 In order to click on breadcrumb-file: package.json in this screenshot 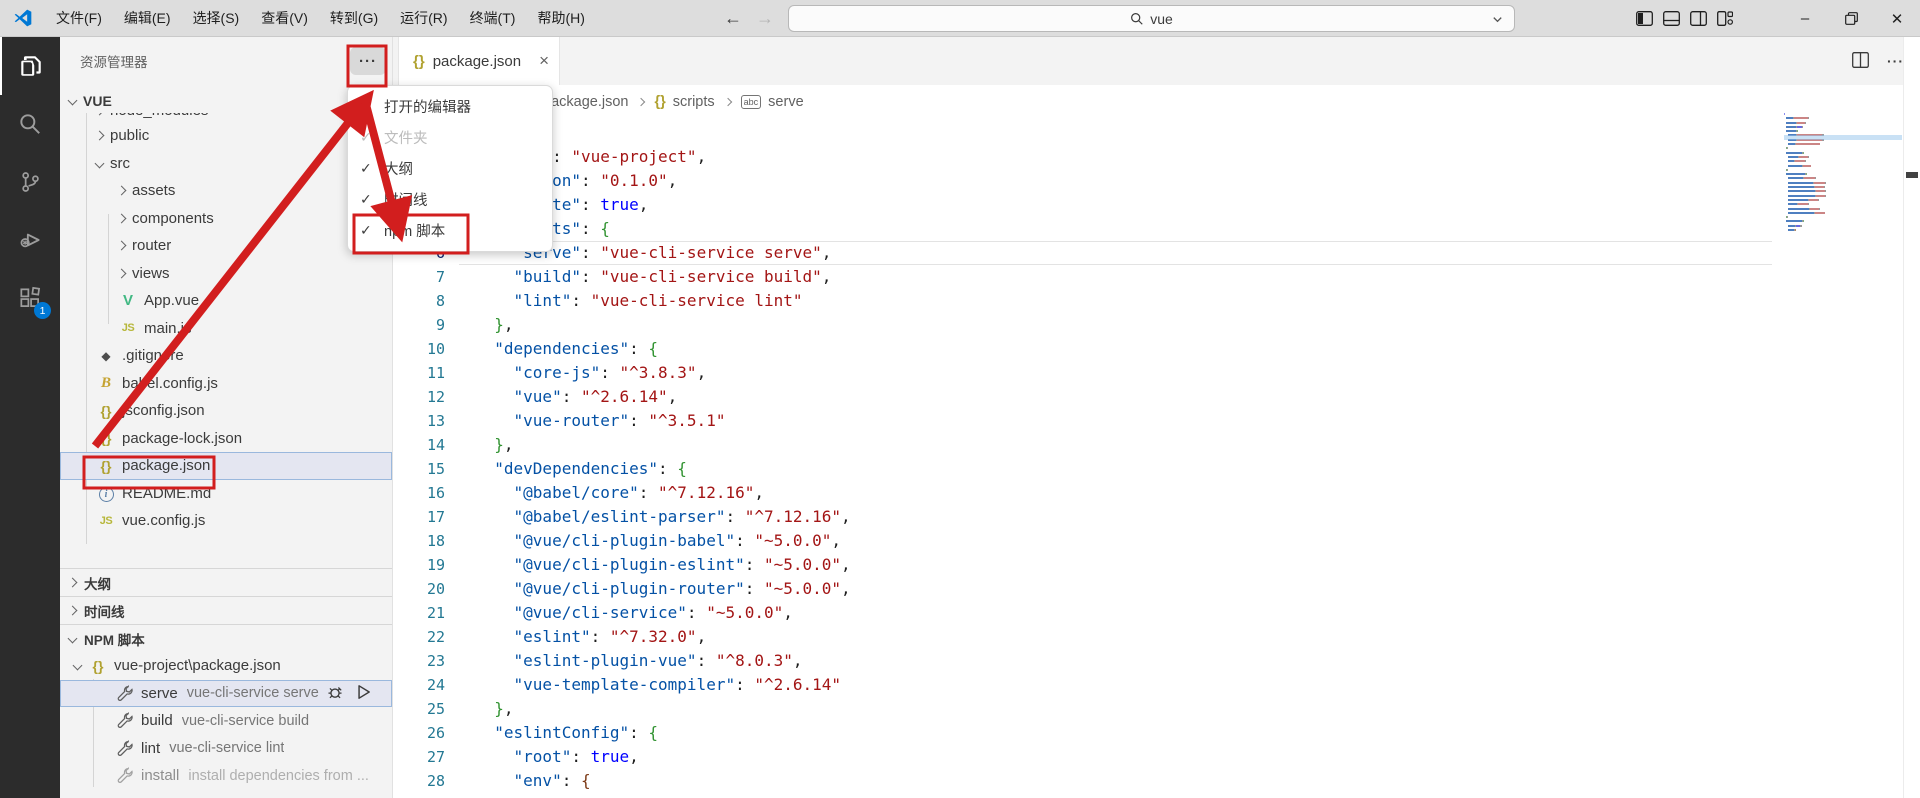, I will do `click(585, 102)`.